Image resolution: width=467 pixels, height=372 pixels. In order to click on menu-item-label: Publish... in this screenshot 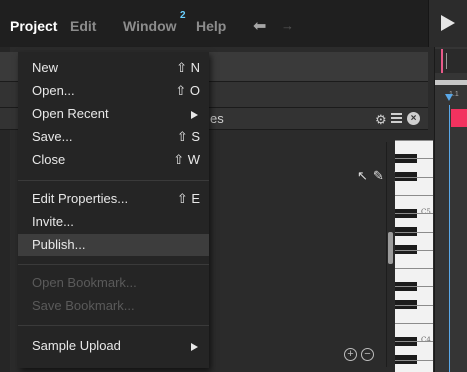, I will do `click(59, 244)`.